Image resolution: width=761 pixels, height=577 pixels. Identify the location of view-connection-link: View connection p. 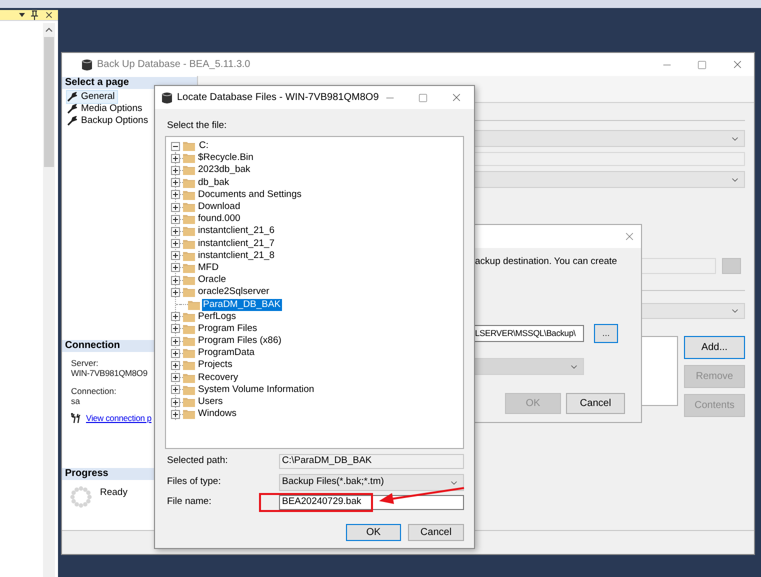
(119, 418).